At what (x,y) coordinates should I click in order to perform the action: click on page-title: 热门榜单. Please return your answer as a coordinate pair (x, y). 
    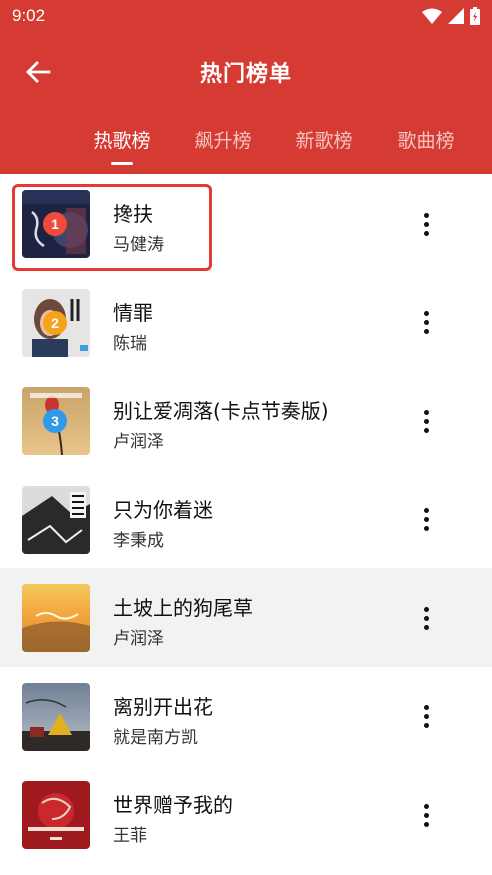
    Looking at the image, I should click on (245, 74).